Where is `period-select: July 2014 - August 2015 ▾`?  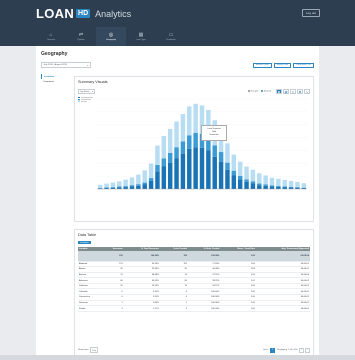 period-select: July 2014 - August 2015 ▾ is located at coordinates (66, 65).